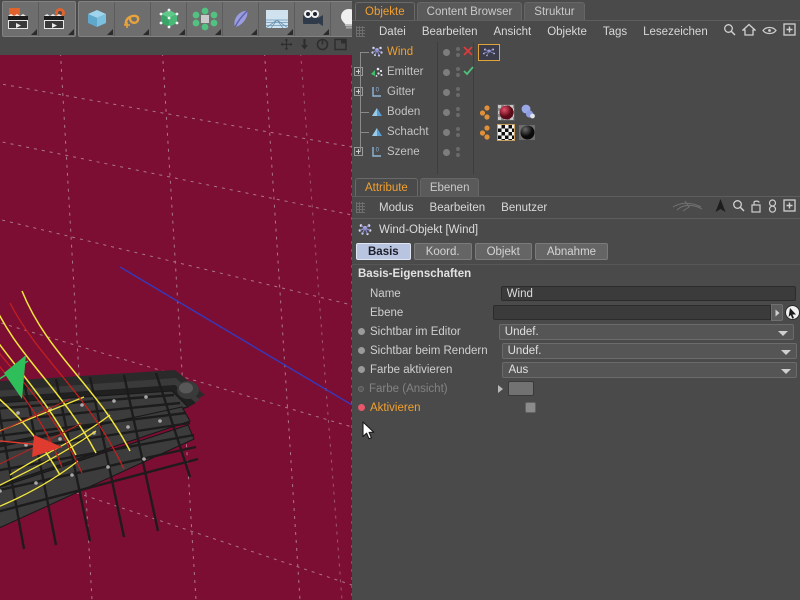 Image resolution: width=800 pixels, height=600 pixels. Describe the element at coordinates (792, 312) in the screenshot. I see `ebene-picker-icon` at that location.